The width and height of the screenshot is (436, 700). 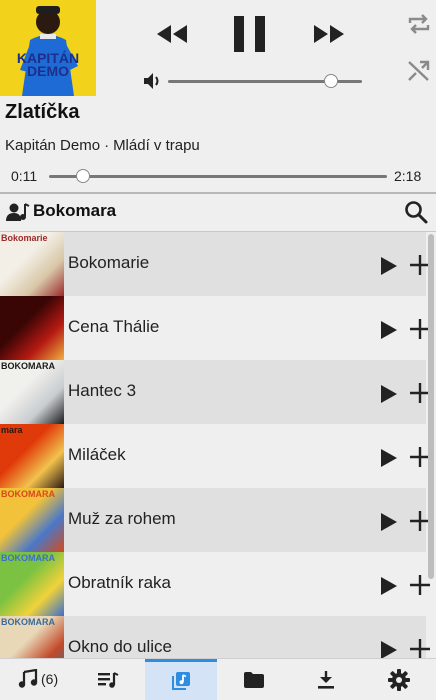 What do you see at coordinates (122, 518) in the screenshot?
I see `album-title: Muž za rohem` at bounding box center [122, 518].